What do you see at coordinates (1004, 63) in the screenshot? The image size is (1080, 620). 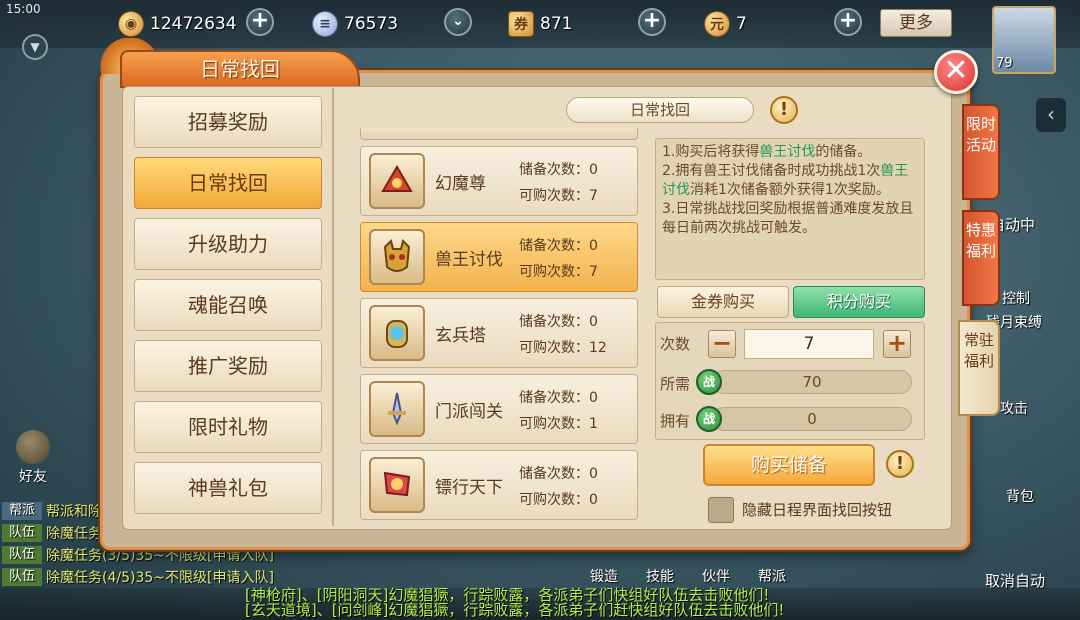 I see `player-level: 79` at bounding box center [1004, 63].